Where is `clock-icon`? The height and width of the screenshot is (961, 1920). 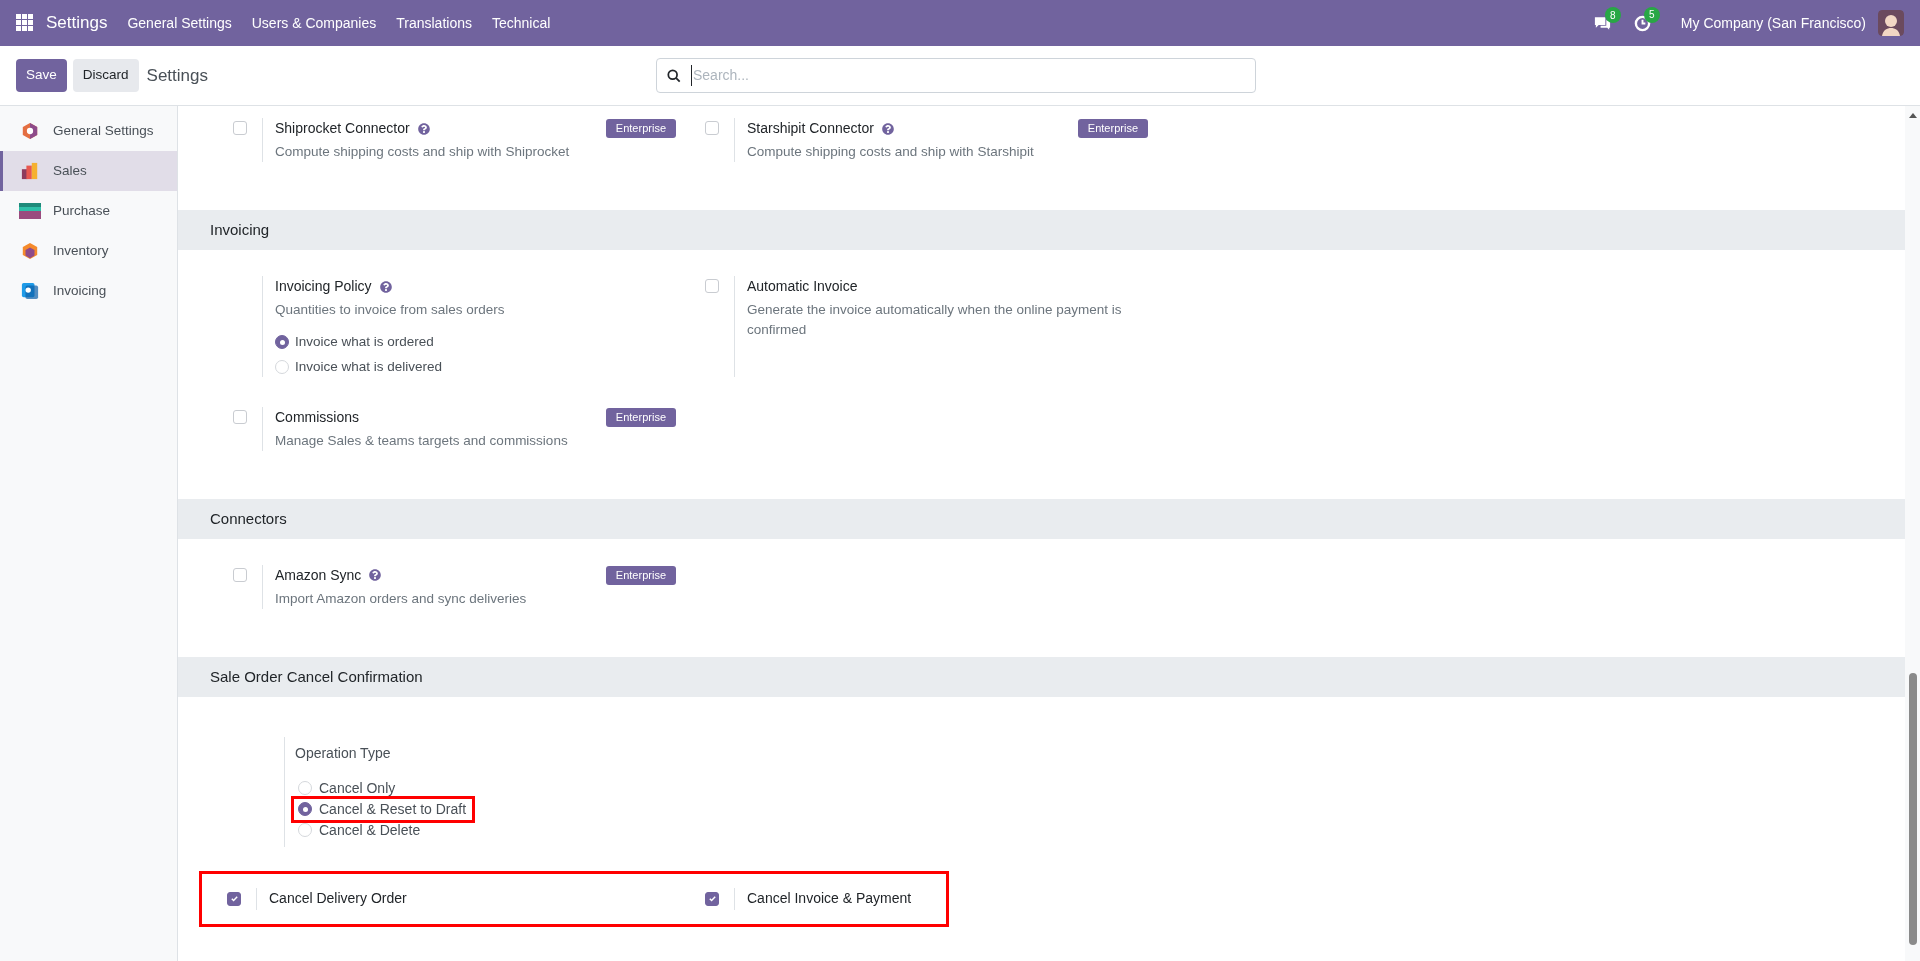 clock-icon is located at coordinates (1642, 23).